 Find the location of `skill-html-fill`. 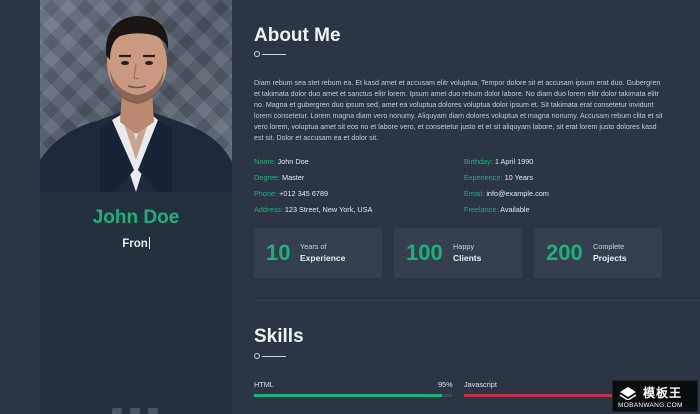

skill-html-fill is located at coordinates (348, 395).